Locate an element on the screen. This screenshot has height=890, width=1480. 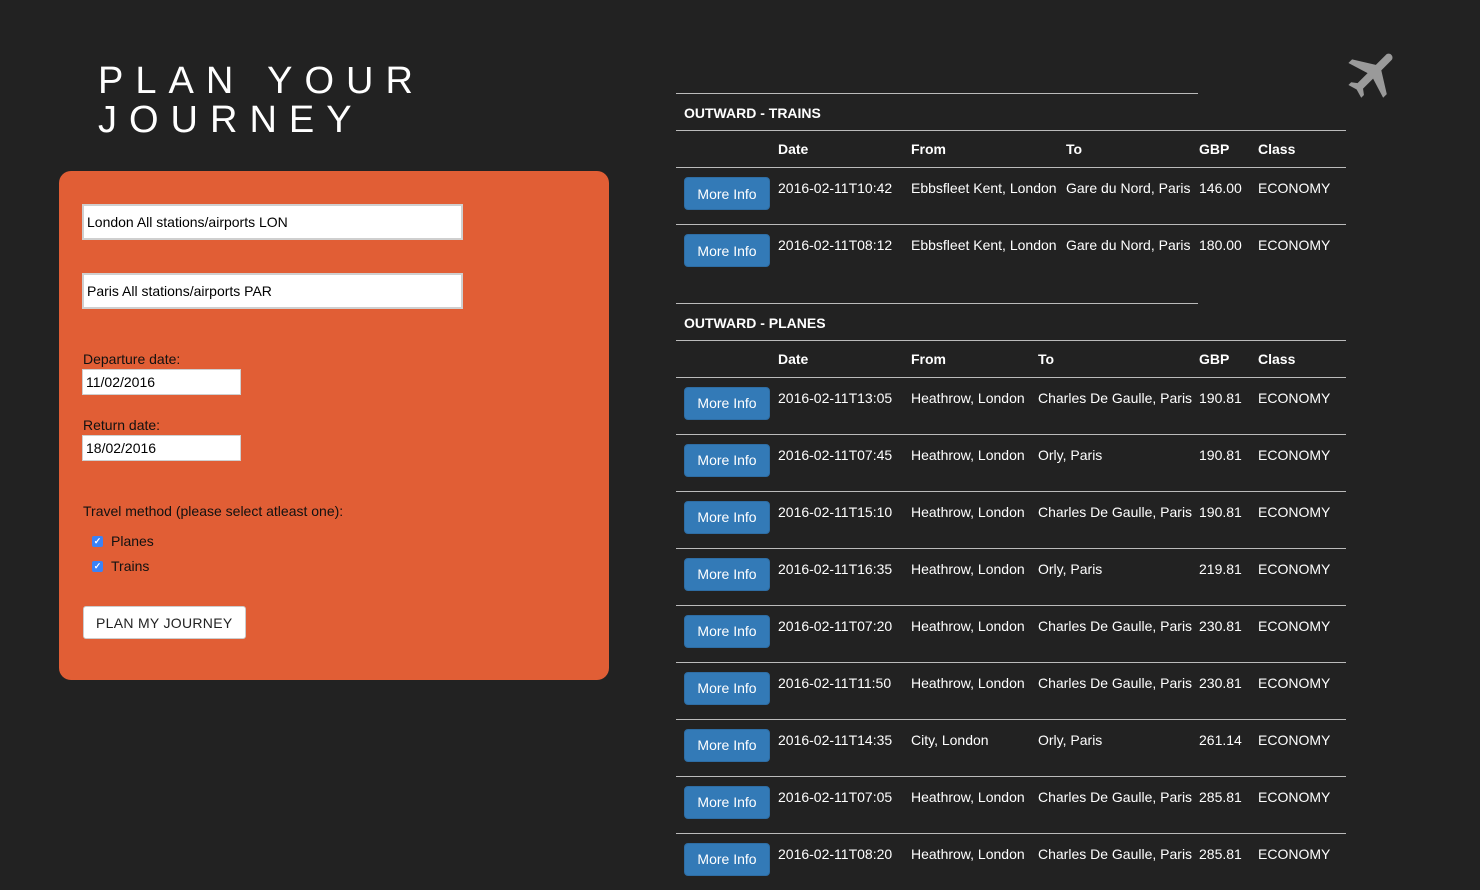
date-cell: 2016-02-11T07:45 is located at coordinates (844, 462).